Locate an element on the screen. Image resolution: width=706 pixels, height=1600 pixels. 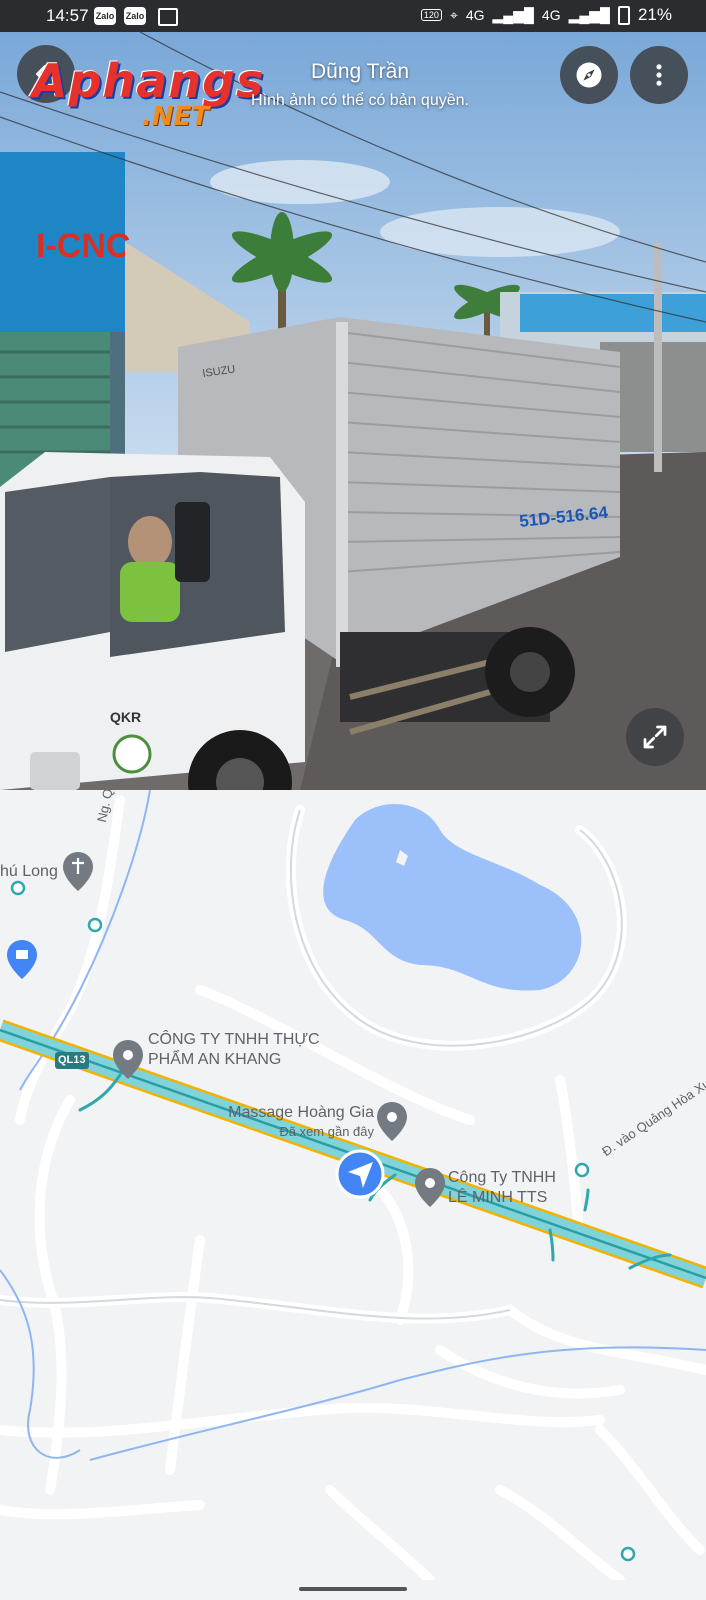
expand-icon is located at coordinates (655, 737).